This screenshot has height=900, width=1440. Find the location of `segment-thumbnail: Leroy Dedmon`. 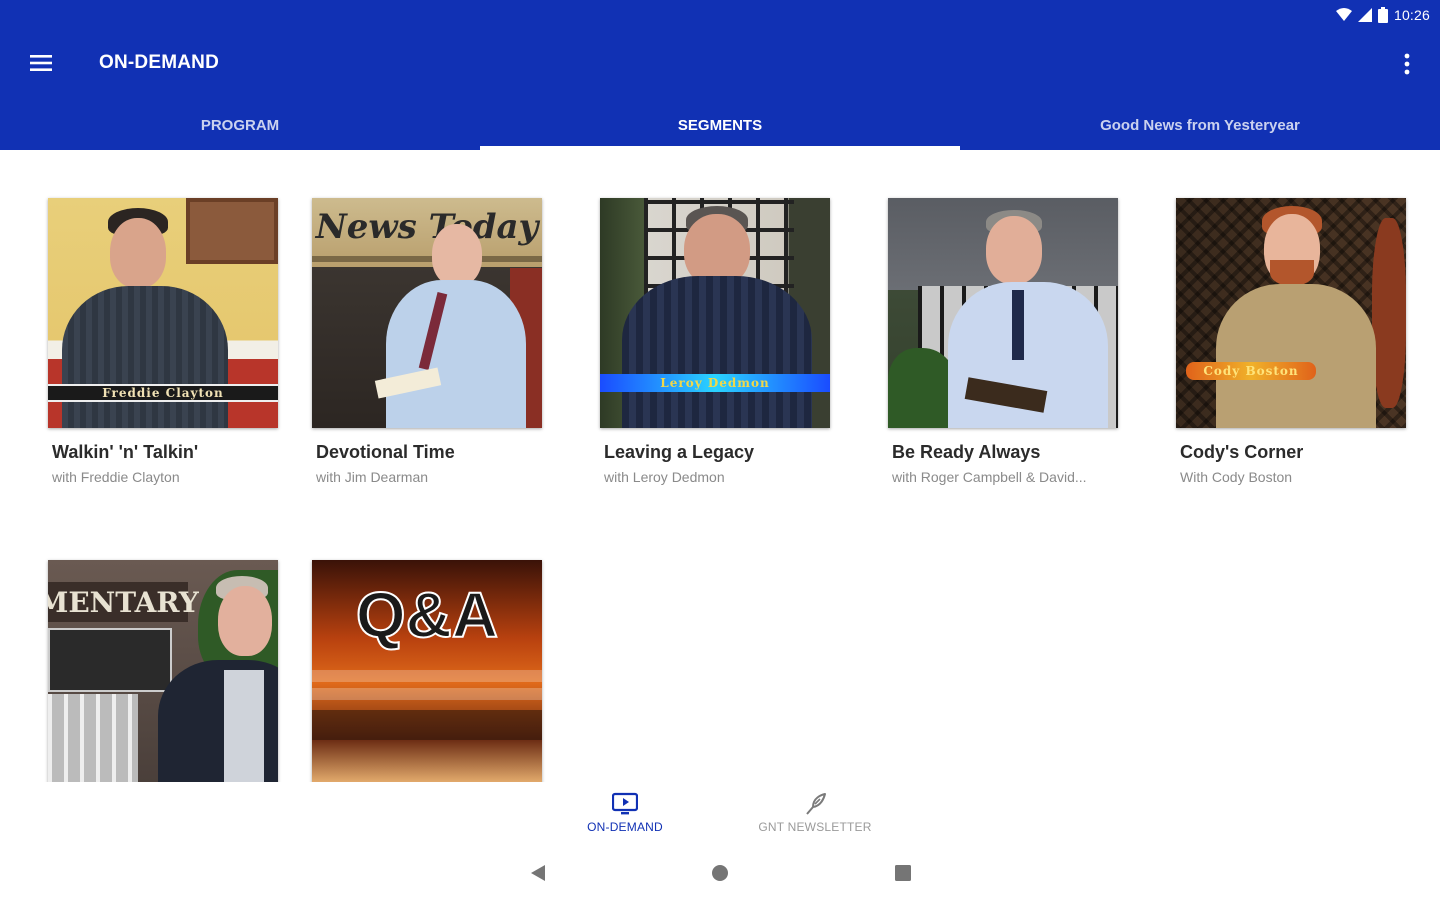

segment-thumbnail: Leroy Dedmon is located at coordinates (715, 313).